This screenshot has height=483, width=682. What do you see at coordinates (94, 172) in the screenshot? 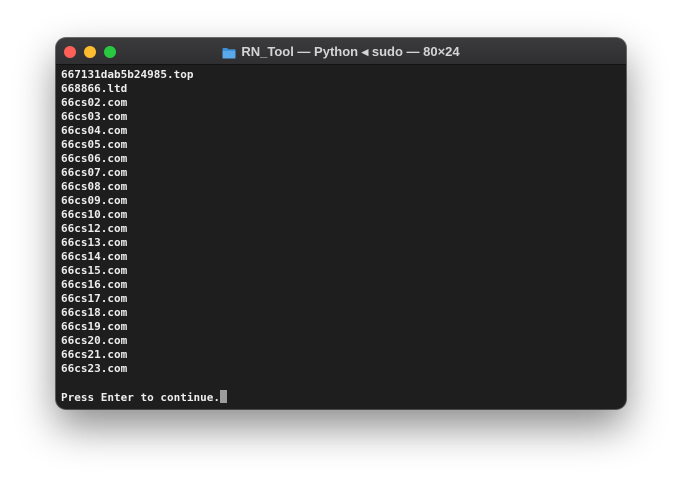
I see `output-line: 66cs07.com` at bounding box center [94, 172].